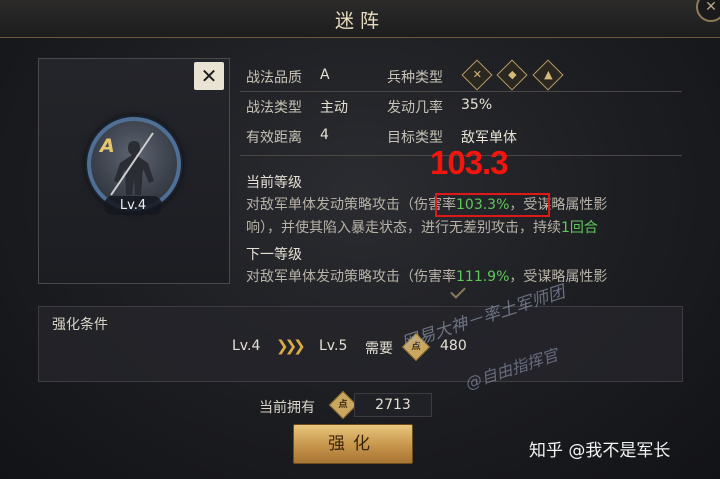 The width and height of the screenshot is (720, 479). Describe the element at coordinates (133, 205) in the screenshot. I see `level-badge: Lv.4` at that location.